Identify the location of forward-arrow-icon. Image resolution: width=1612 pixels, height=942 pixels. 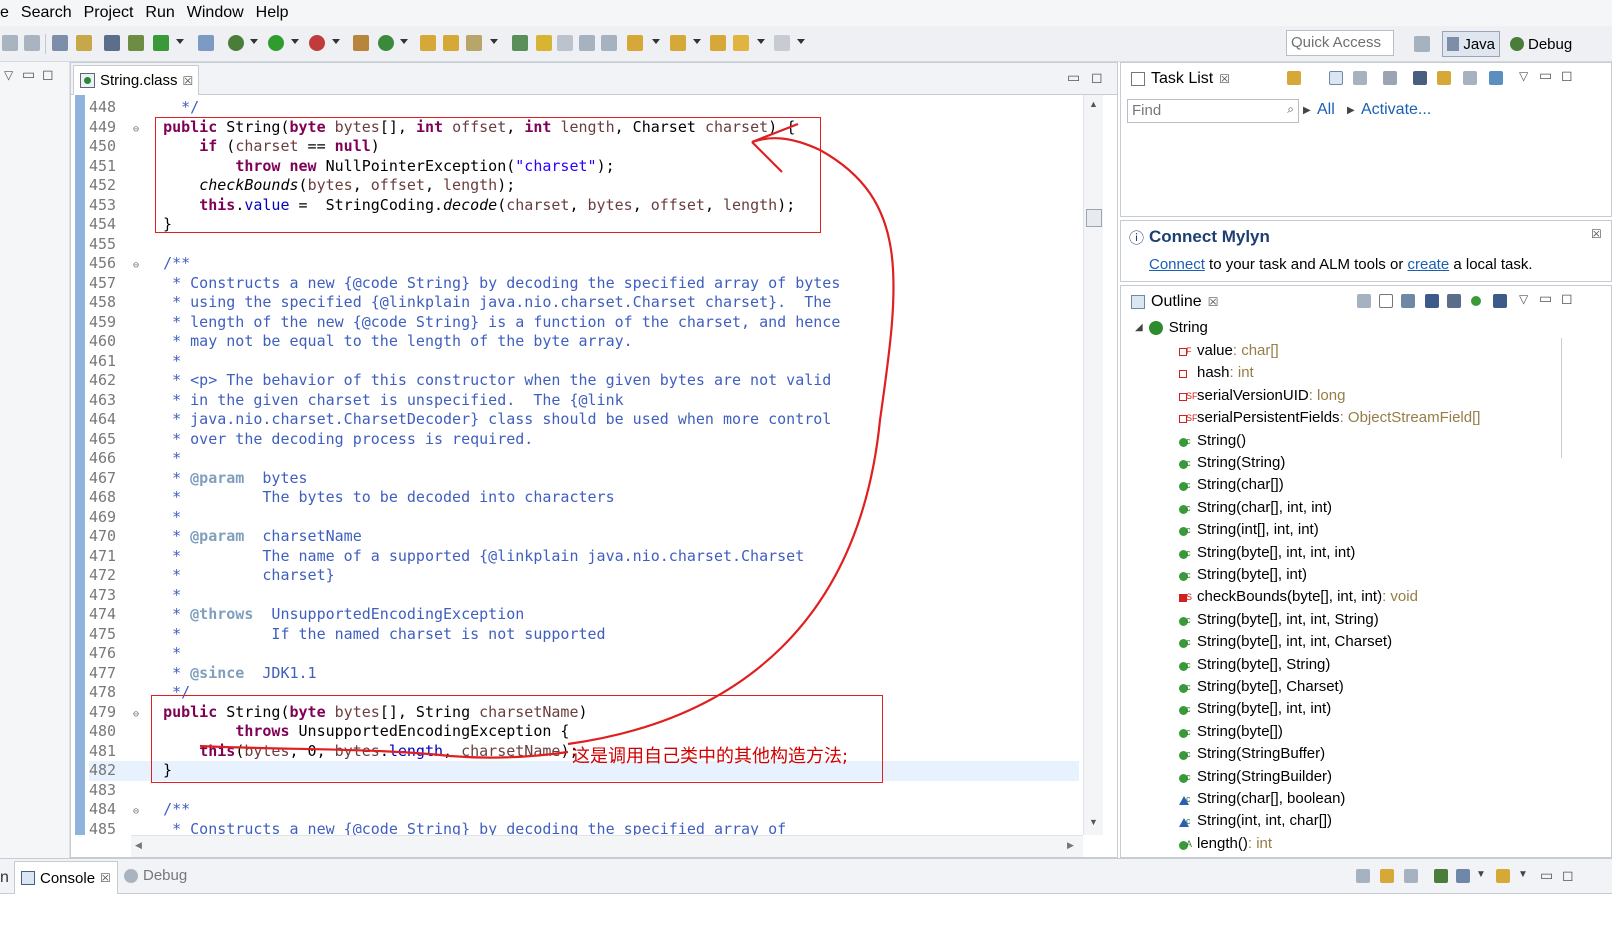
(782, 43).